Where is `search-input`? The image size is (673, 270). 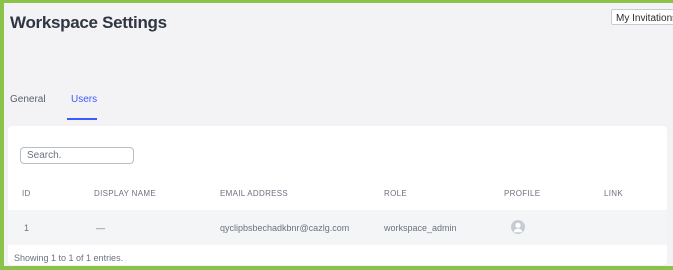
search-input is located at coordinates (77, 155).